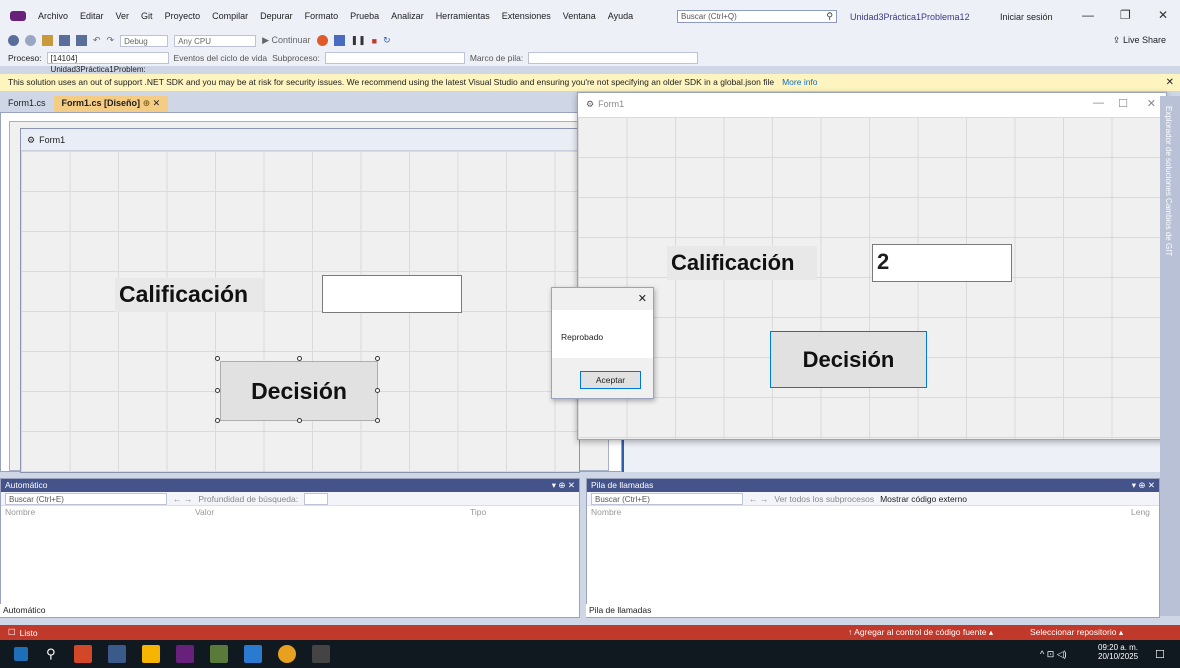 The height and width of the screenshot is (668, 1180). Describe the element at coordinates (332, 512) in the screenshot. I see `col-valor: Valor` at that location.